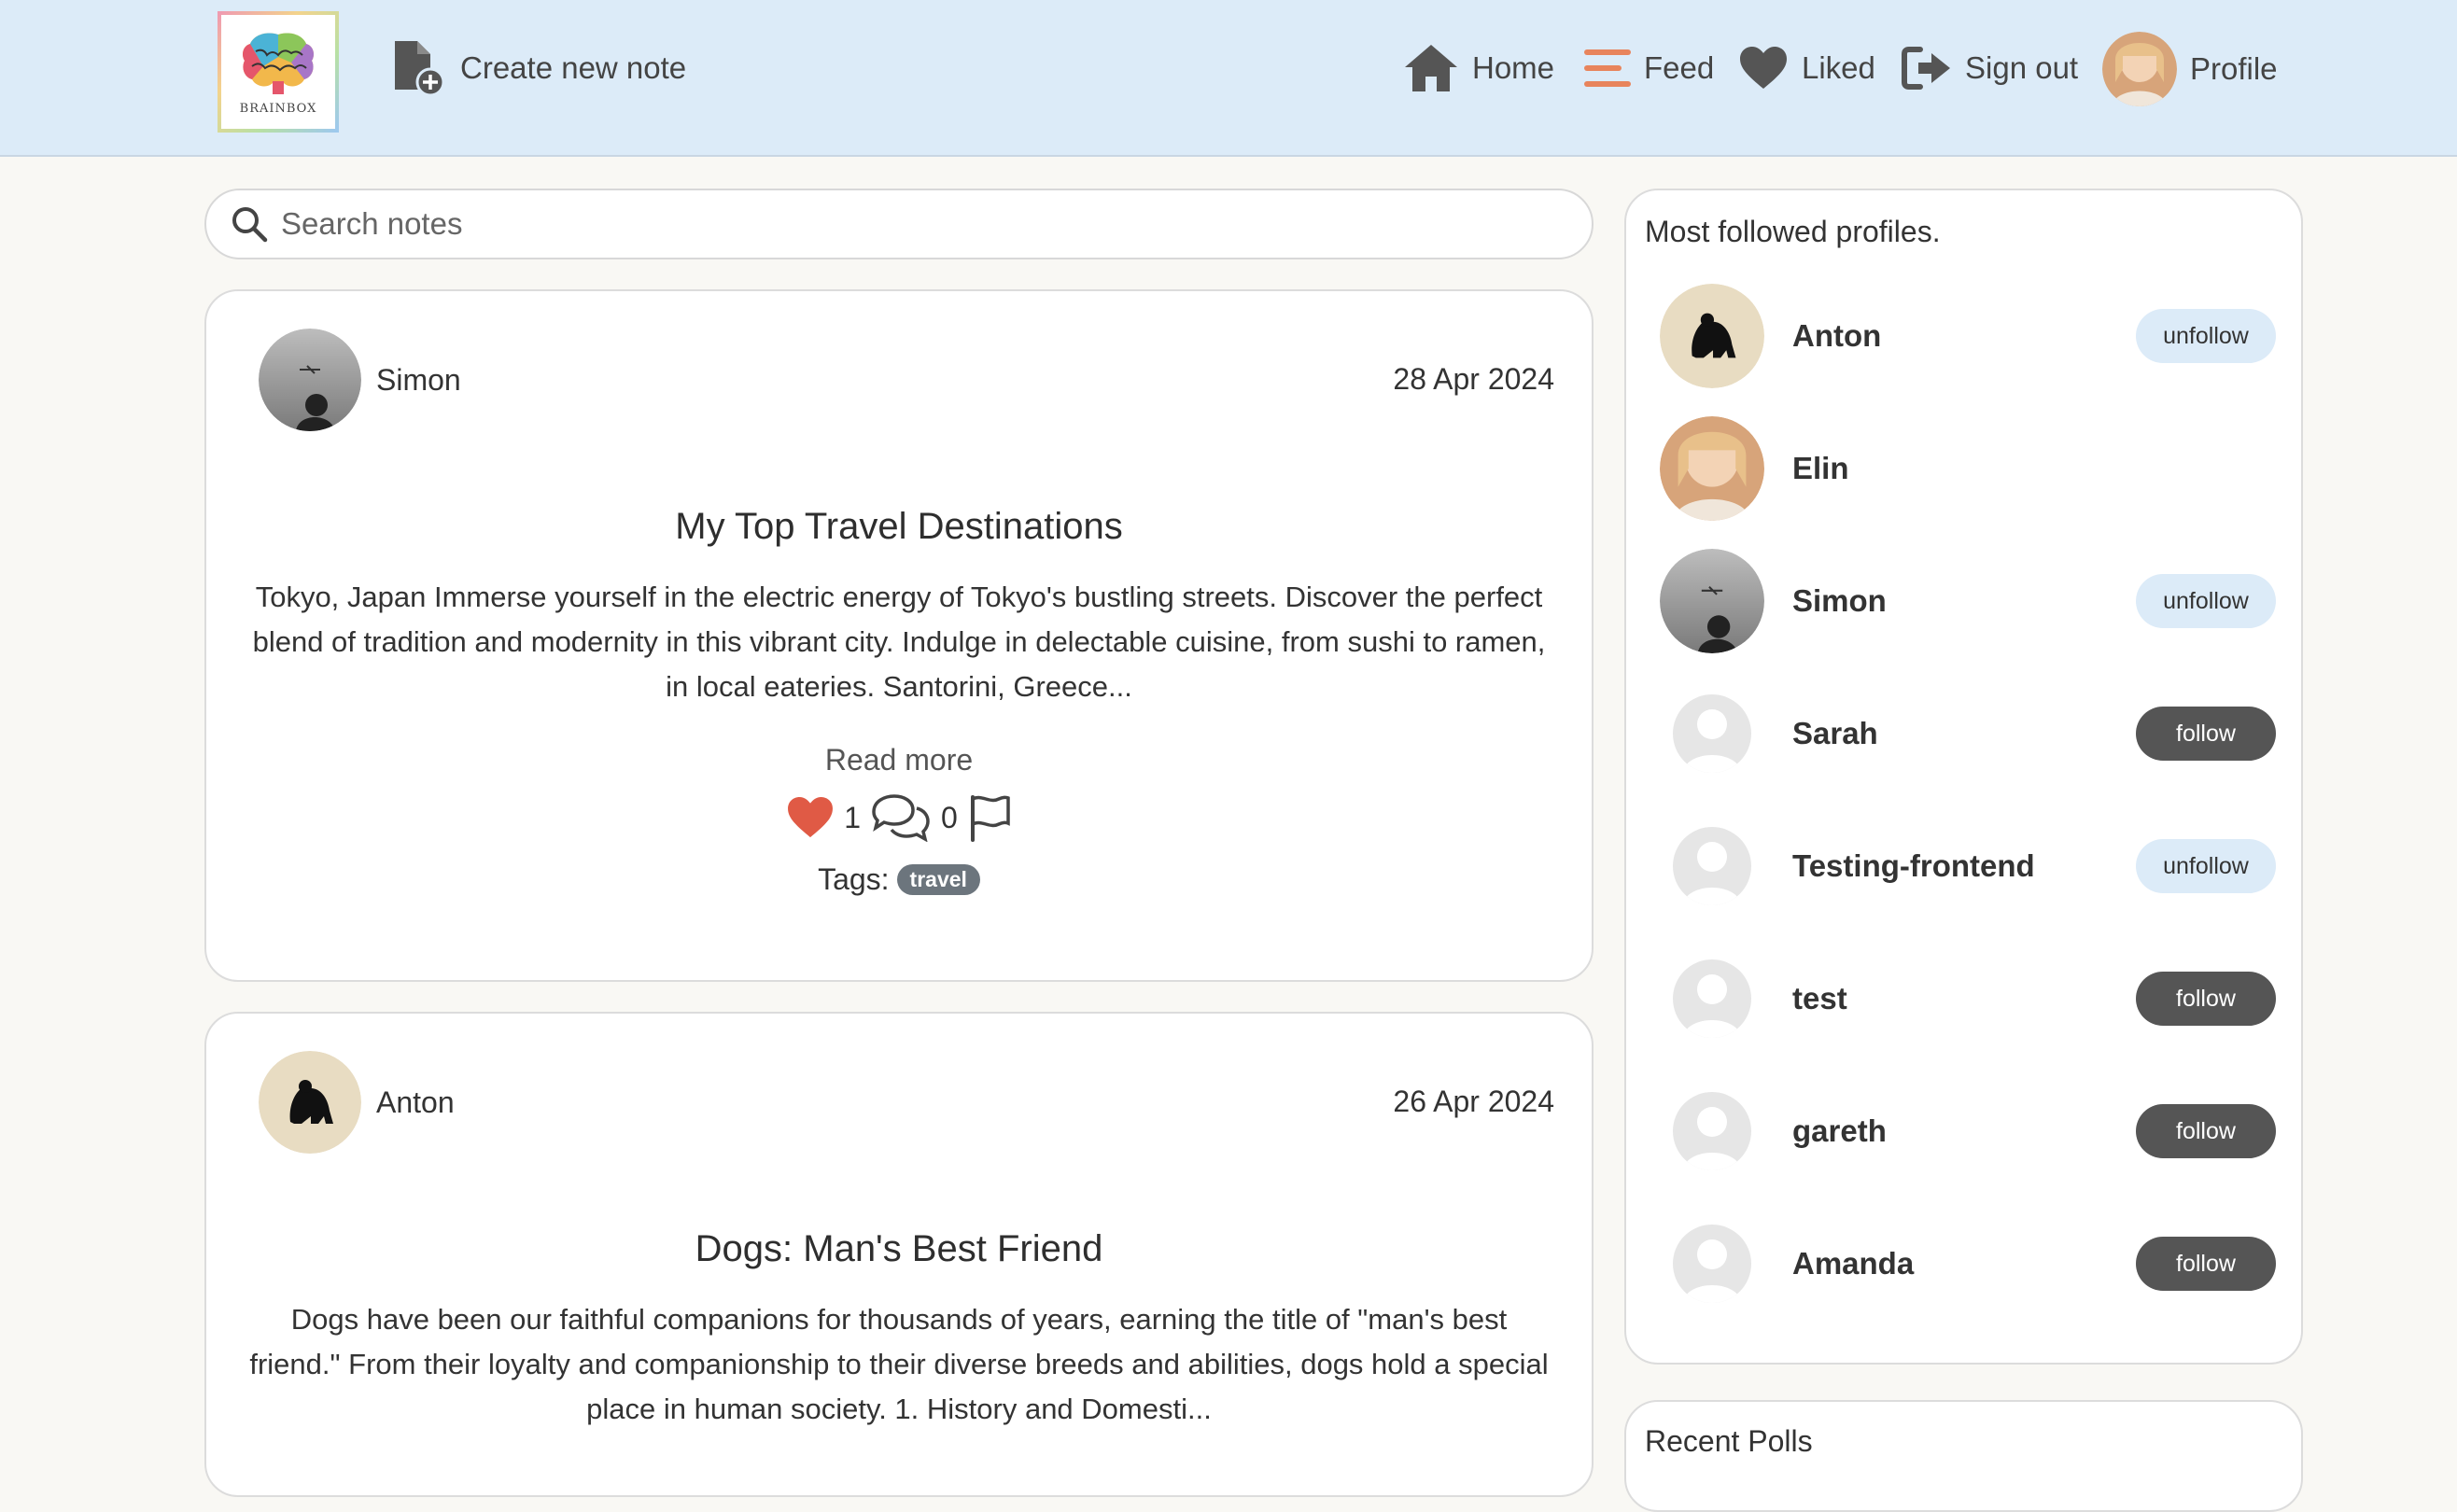  Describe the element at coordinates (1793, 231) in the screenshot. I see `panel-heading: Most followed profiles.` at that location.